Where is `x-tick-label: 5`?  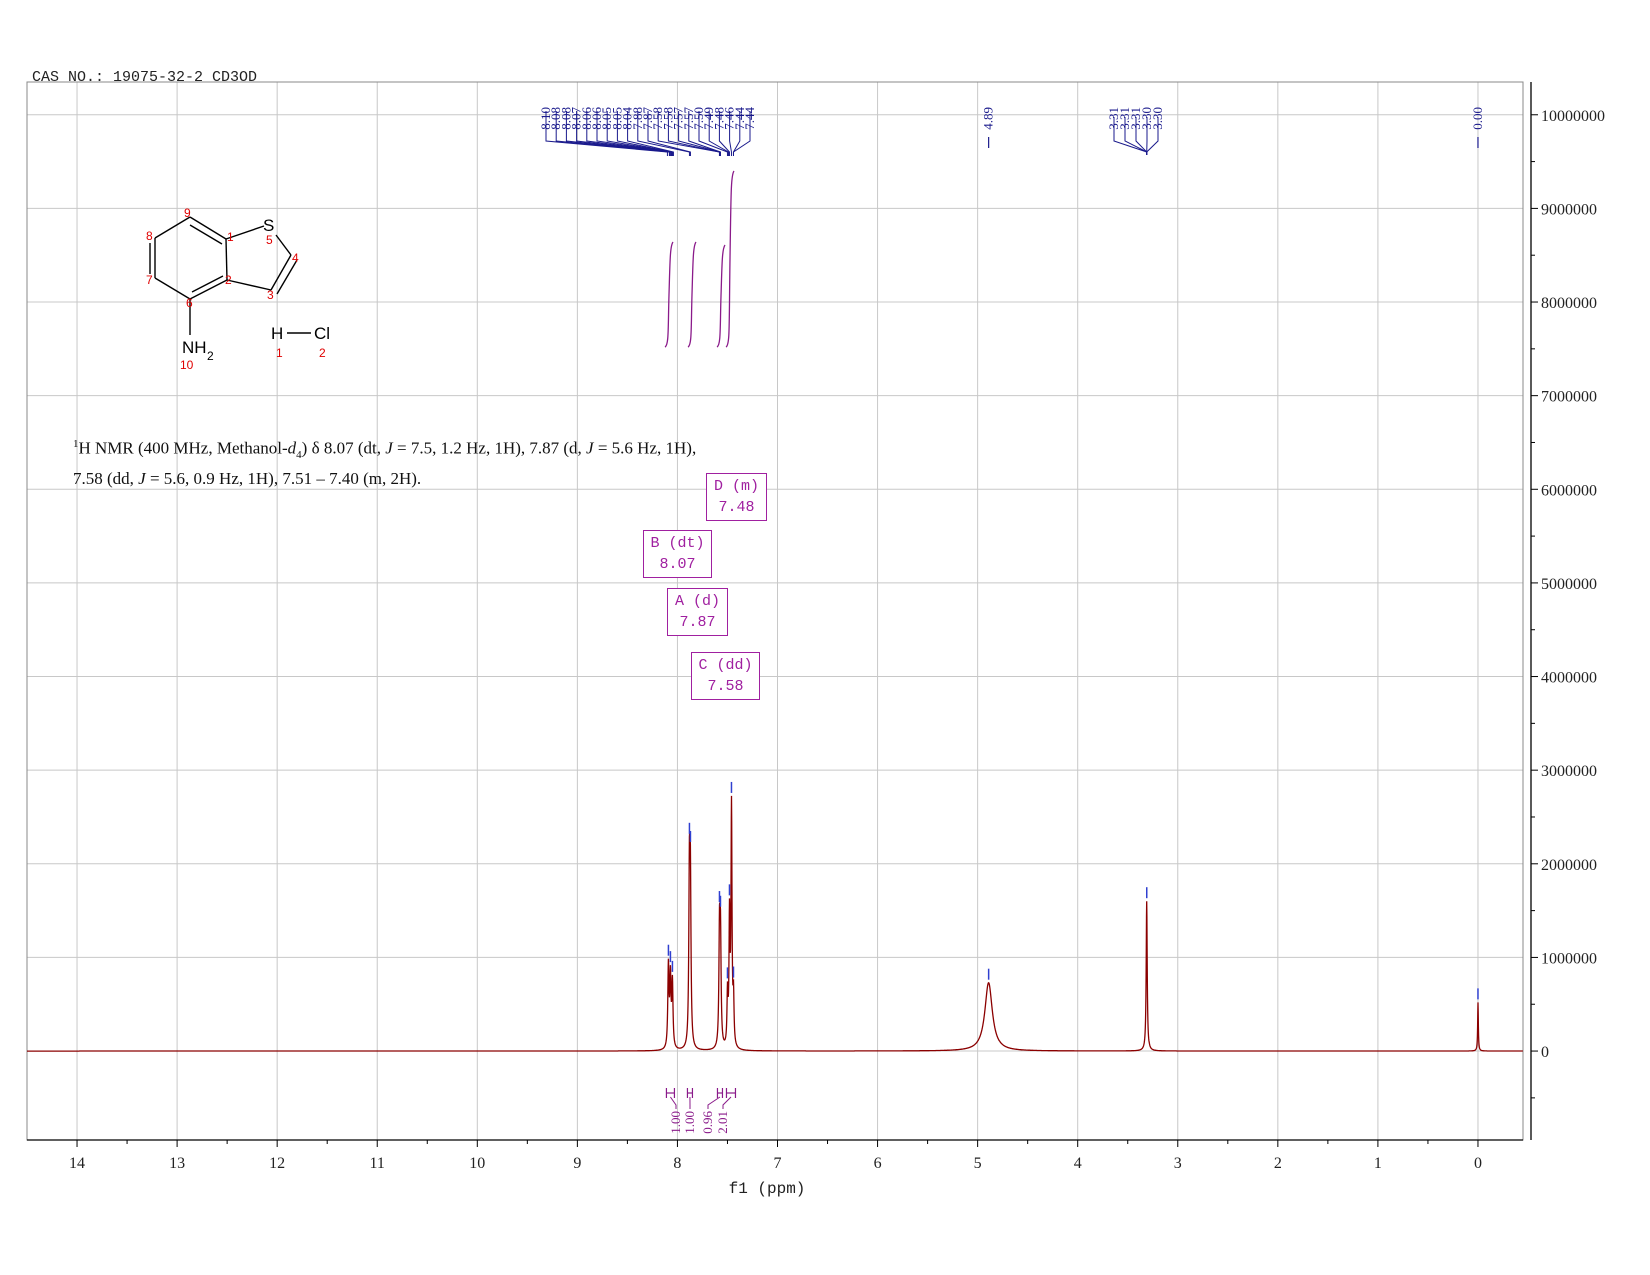 x-tick-label: 5 is located at coordinates (978, 1163).